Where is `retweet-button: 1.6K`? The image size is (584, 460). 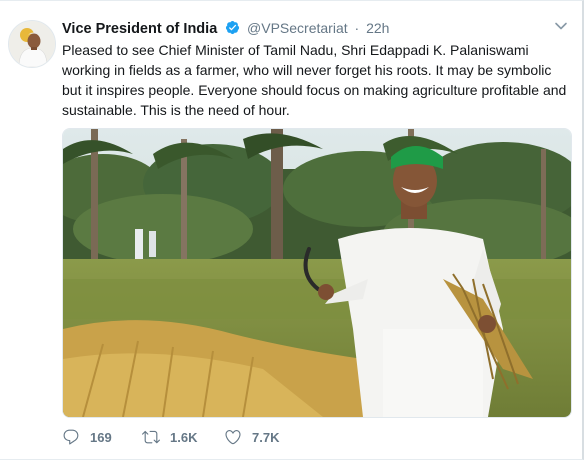 retweet-button: 1.6K is located at coordinates (169, 437).